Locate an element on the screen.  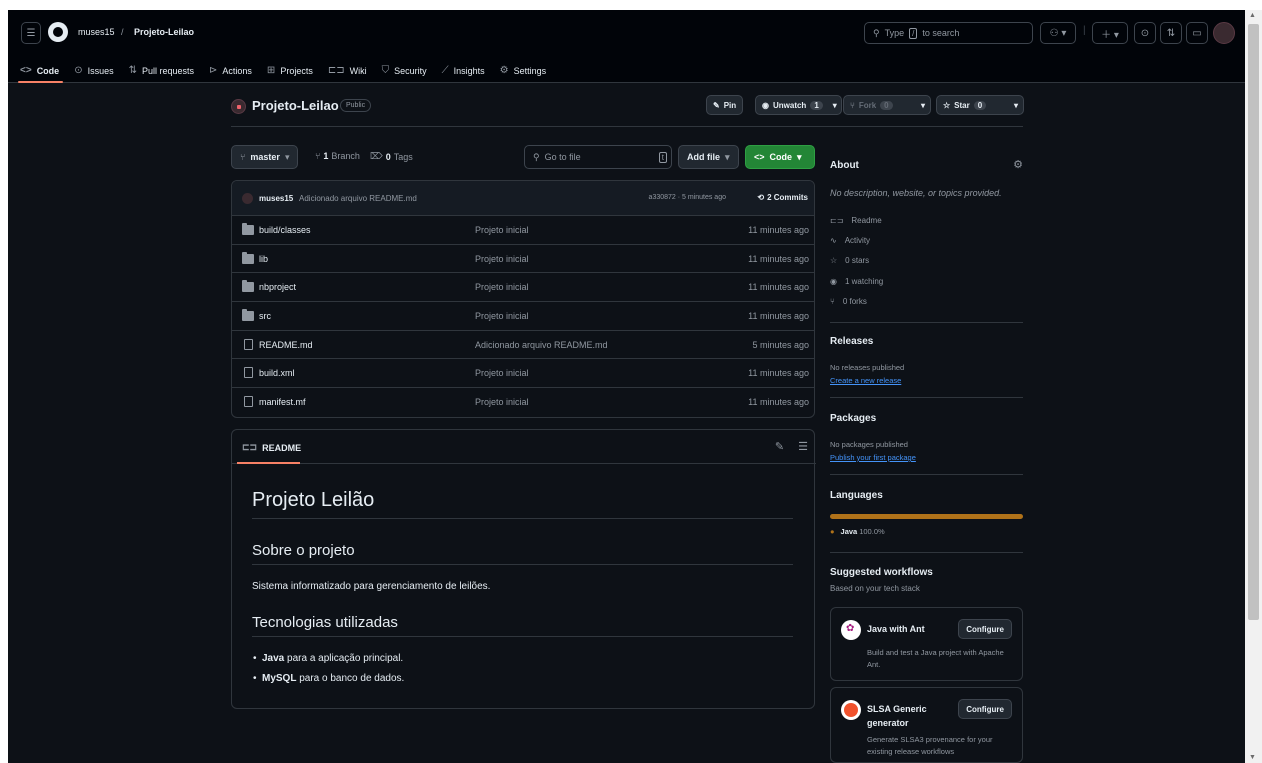
list-item: MySQL para o banco de dados. is located at coordinates (328, 678).